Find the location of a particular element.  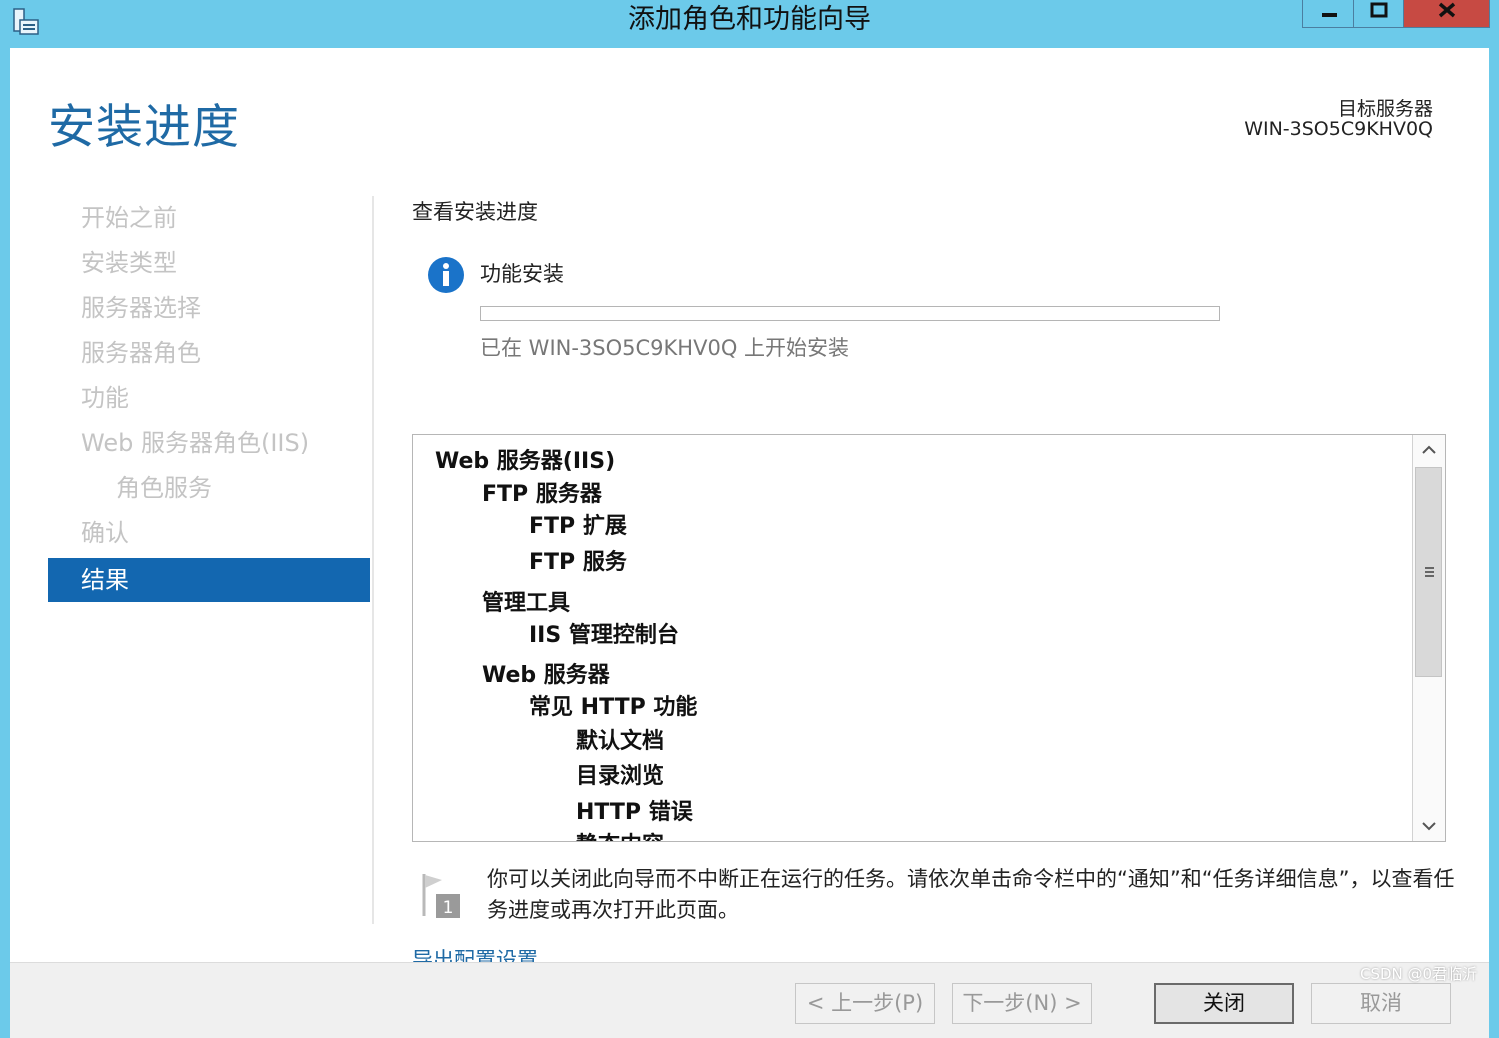

list-item: IIS 管理控制台 is located at coordinates (604, 635).